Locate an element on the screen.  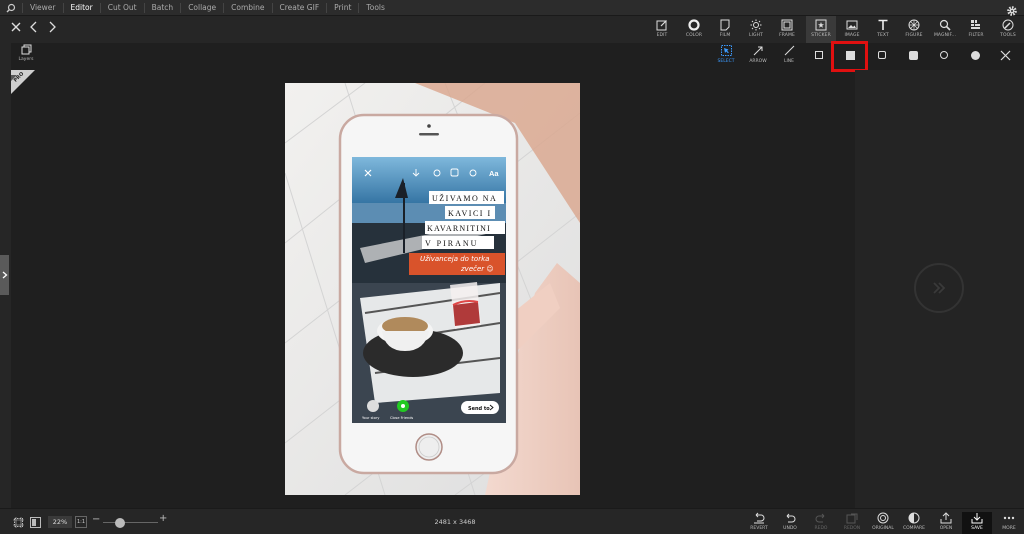
headline-line-2: KAVICI I is located at coordinates (470, 213).